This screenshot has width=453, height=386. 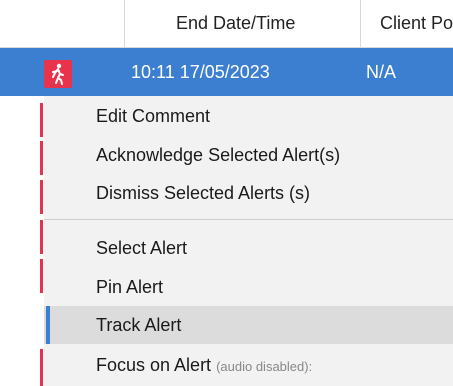 I want to click on column-header-end-datetime: End Date/Time, so click(x=235, y=23).